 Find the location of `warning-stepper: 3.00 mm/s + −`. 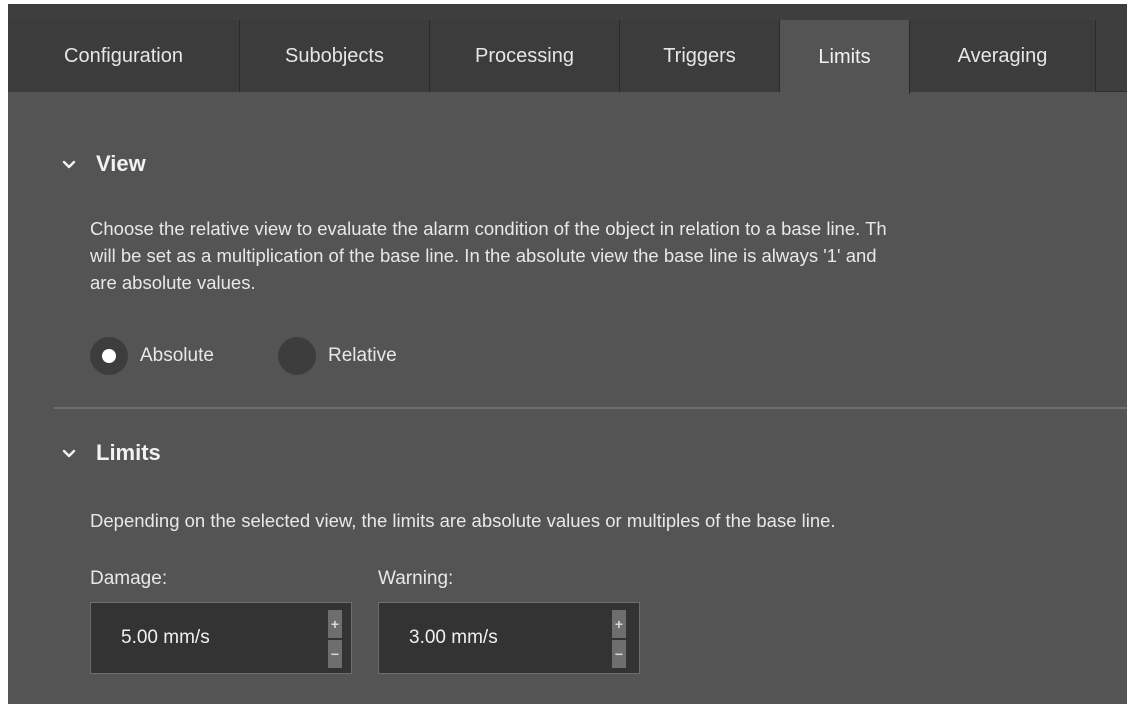

warning-stepper: 3.00 mm/s + − is located at coordinates (509, 638).